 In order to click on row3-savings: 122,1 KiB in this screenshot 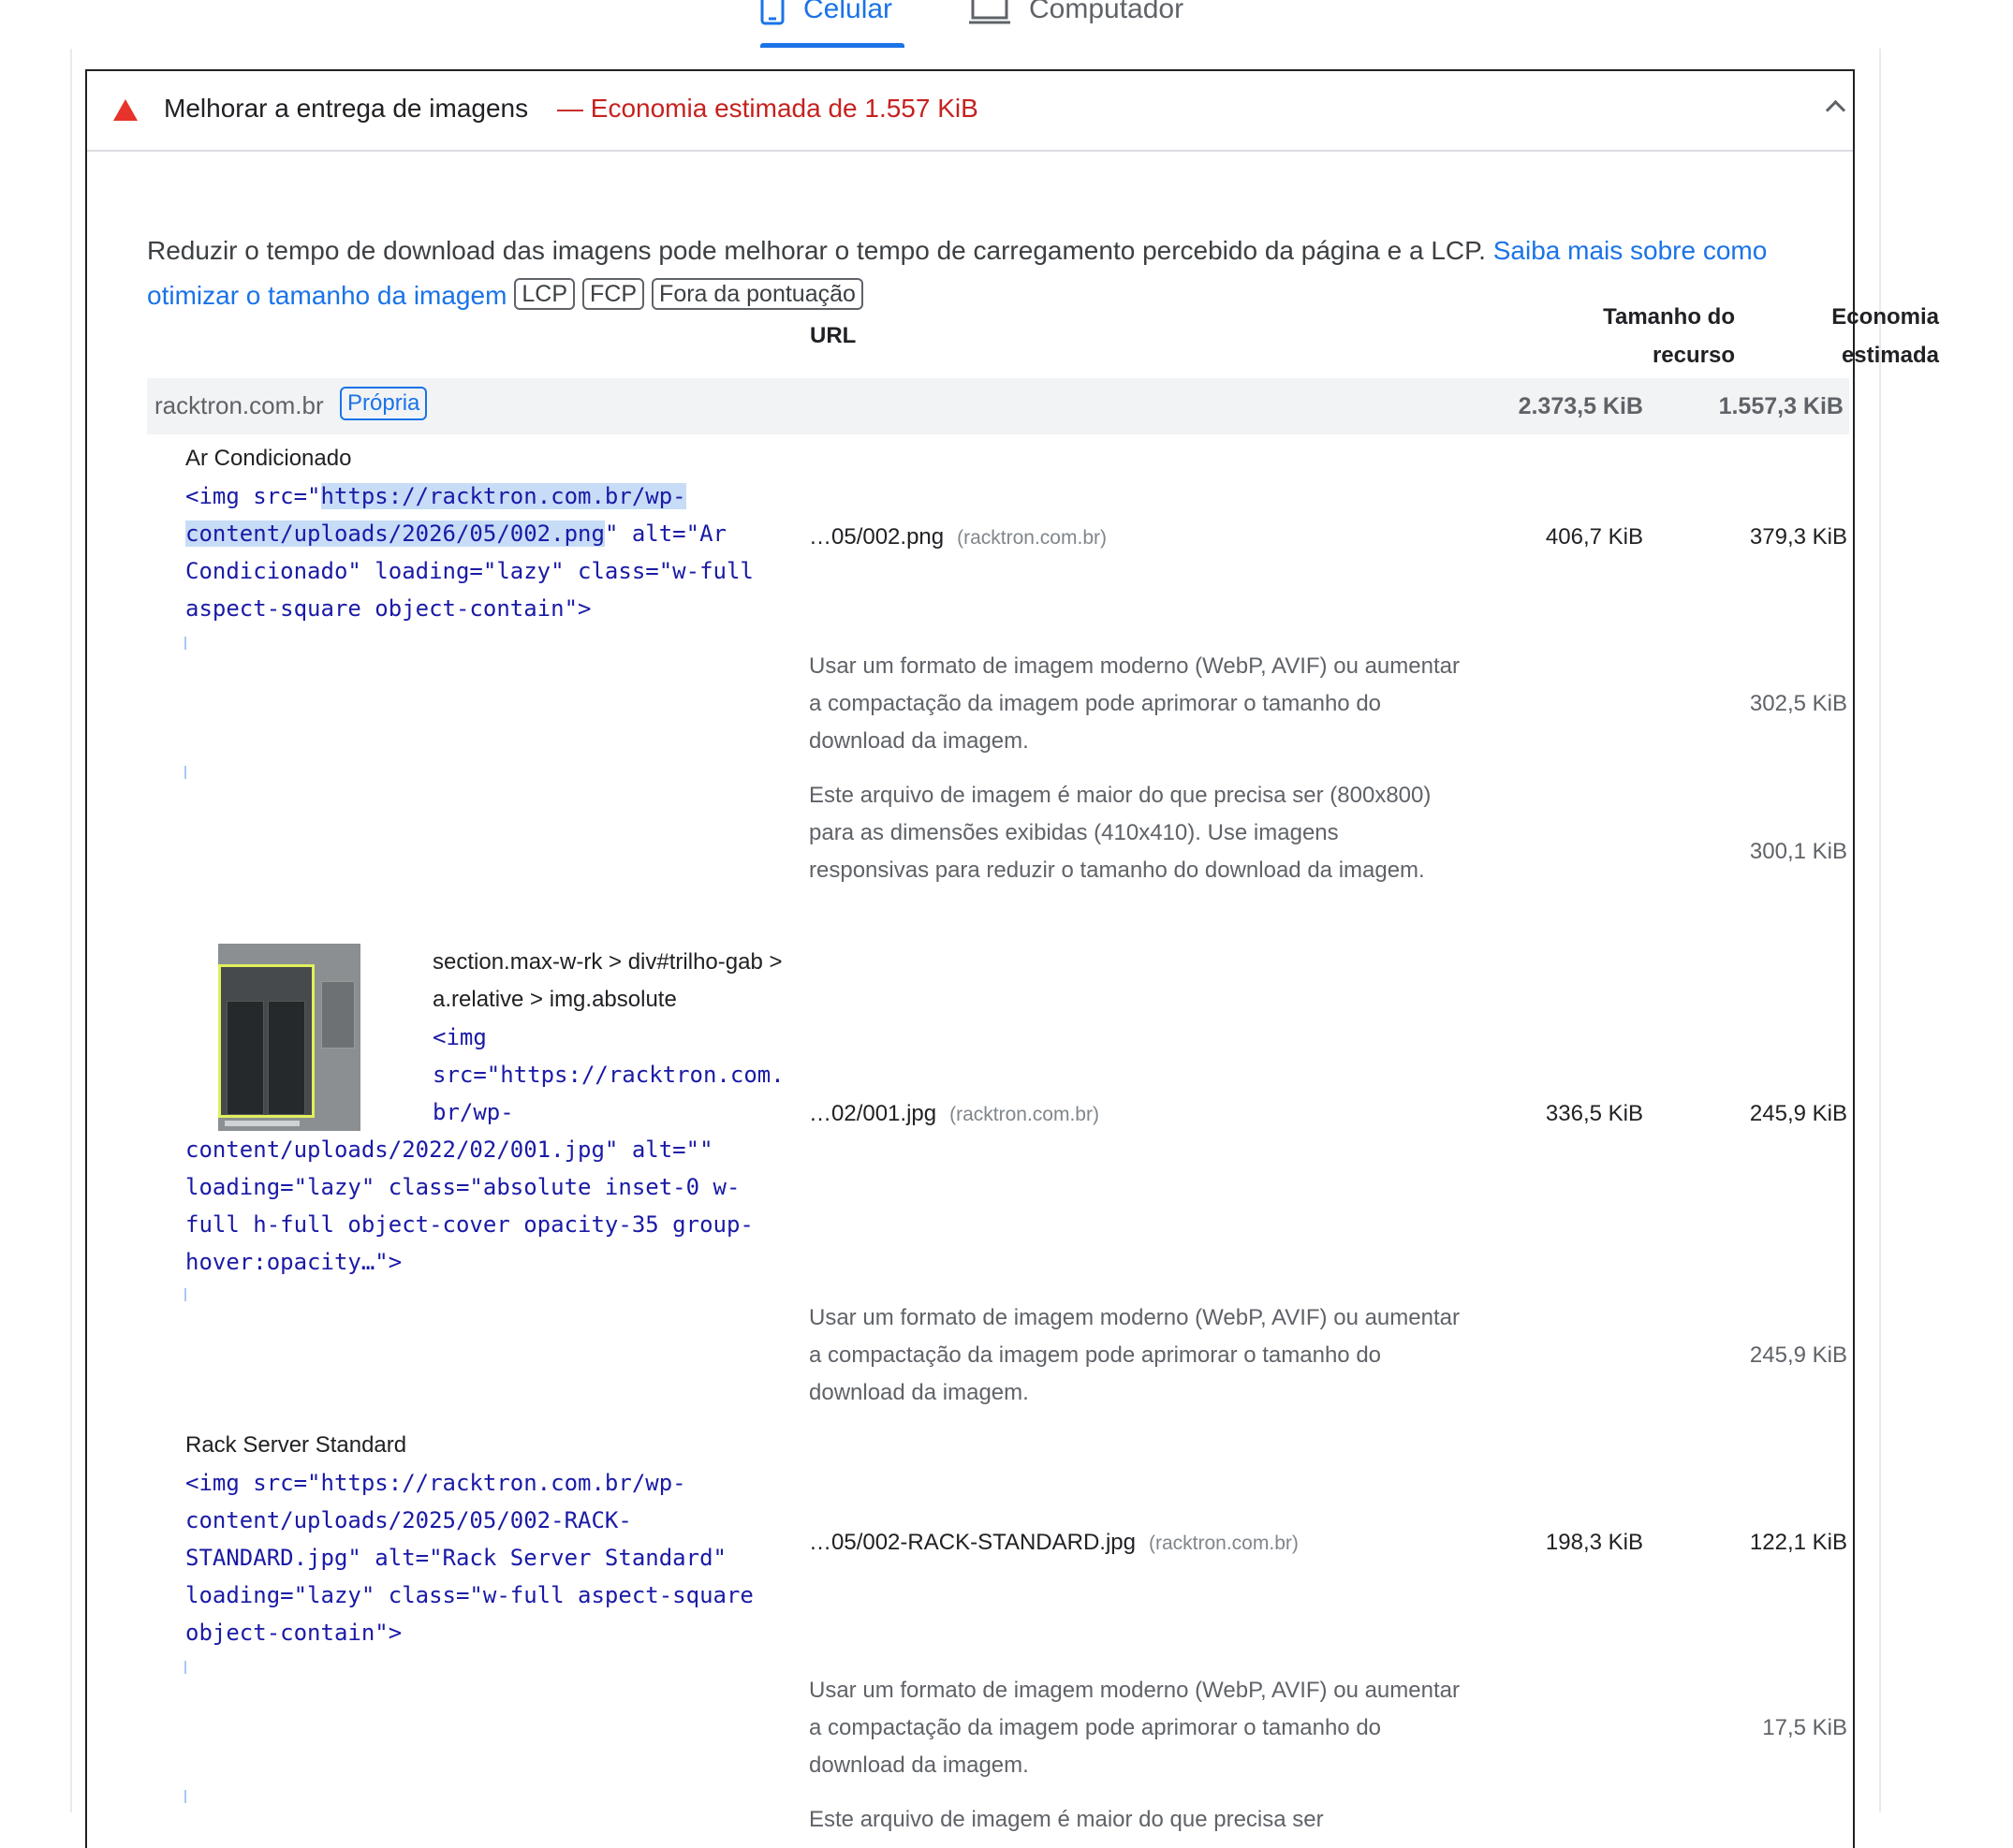, I will do `click(1798, 1542)`.